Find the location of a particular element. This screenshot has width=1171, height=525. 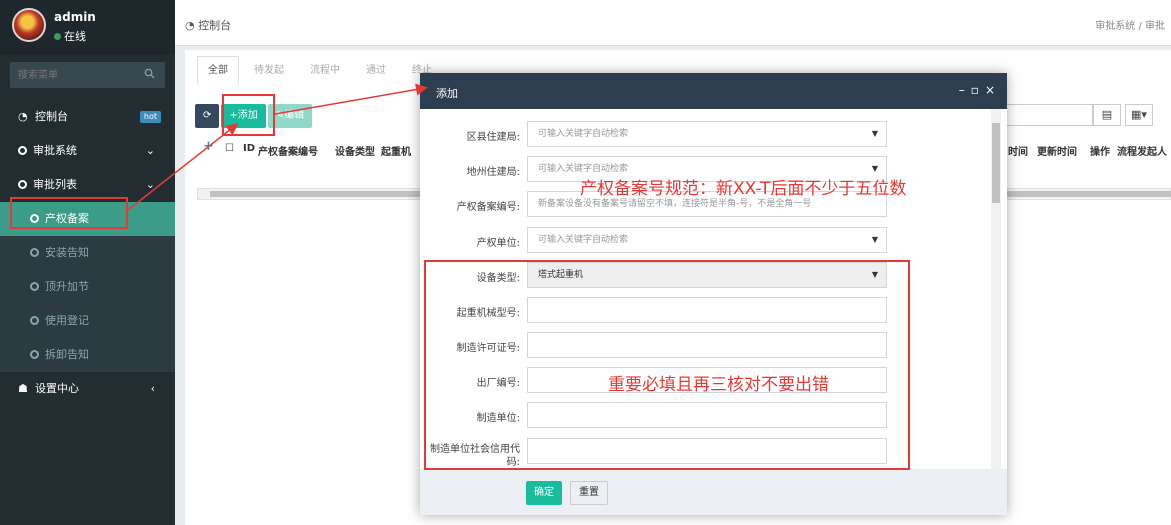

annotation-arrows is located at coordinates (277, 147).